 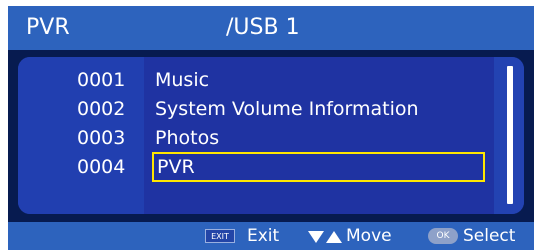 I want to click on item-name: System Volume Information, so click(x=287, y=109).